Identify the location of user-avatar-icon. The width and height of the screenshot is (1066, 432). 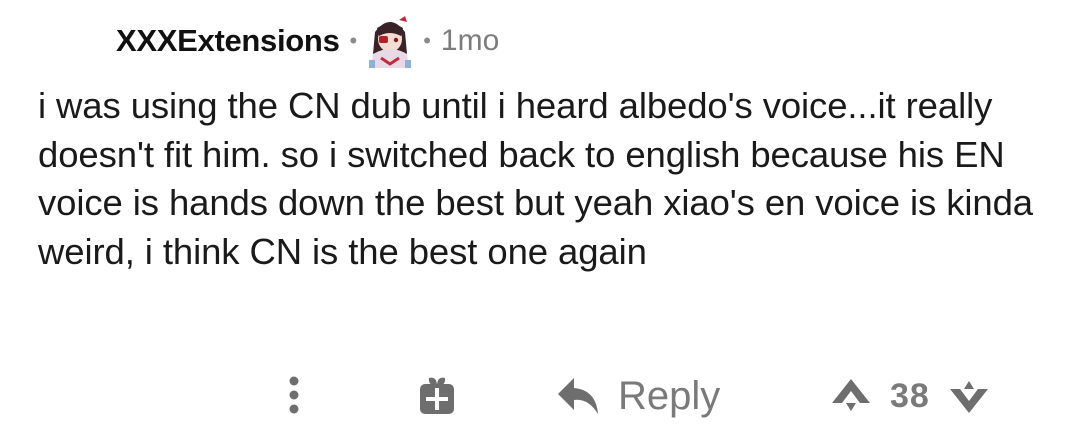
(390, 41).